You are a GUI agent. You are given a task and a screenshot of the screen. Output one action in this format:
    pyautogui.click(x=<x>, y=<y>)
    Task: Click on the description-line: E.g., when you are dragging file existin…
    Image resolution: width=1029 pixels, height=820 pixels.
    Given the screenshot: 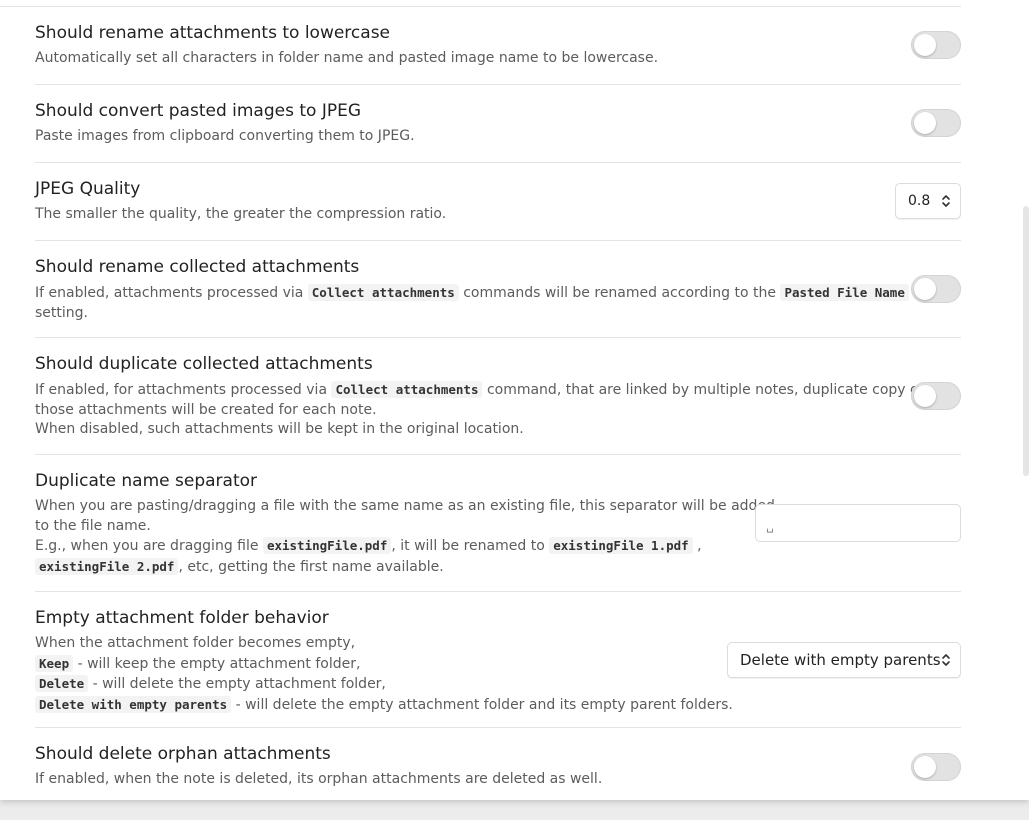 What is the action you would take?
    pyautogui.click(x=405, y=546)
    